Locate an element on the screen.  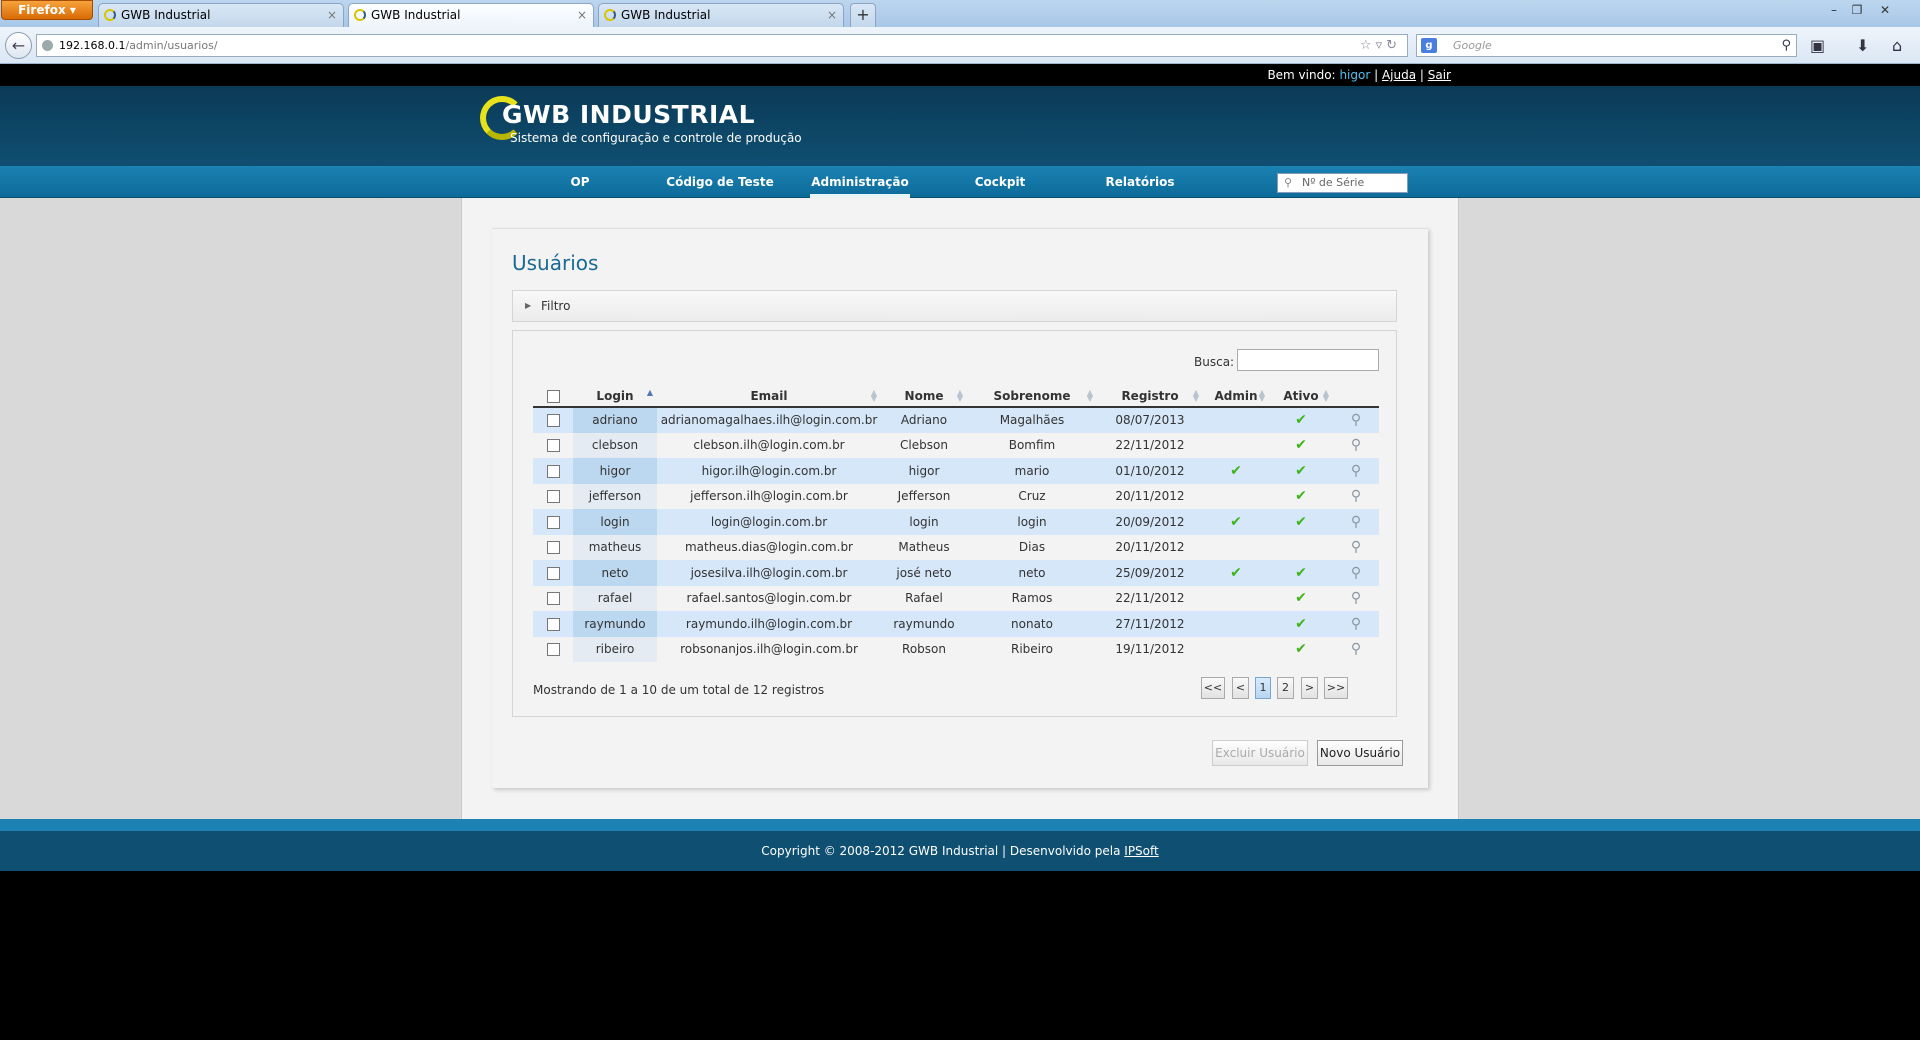
cell-email: jefferson.ilh@login.com.br is located at coordinates (769, 496).